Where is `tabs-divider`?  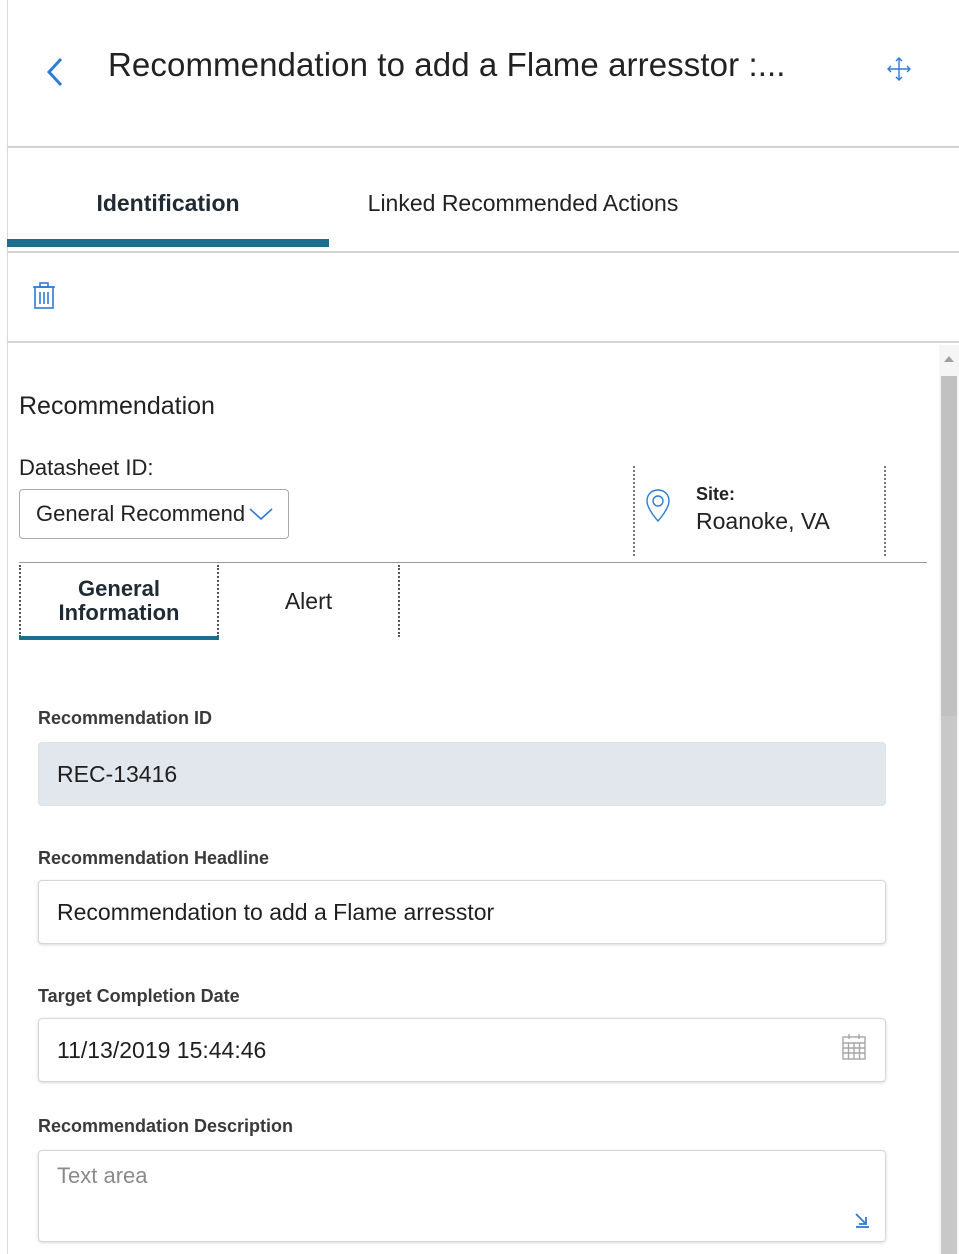 tabs-divider is located at coordinates (483, 252).